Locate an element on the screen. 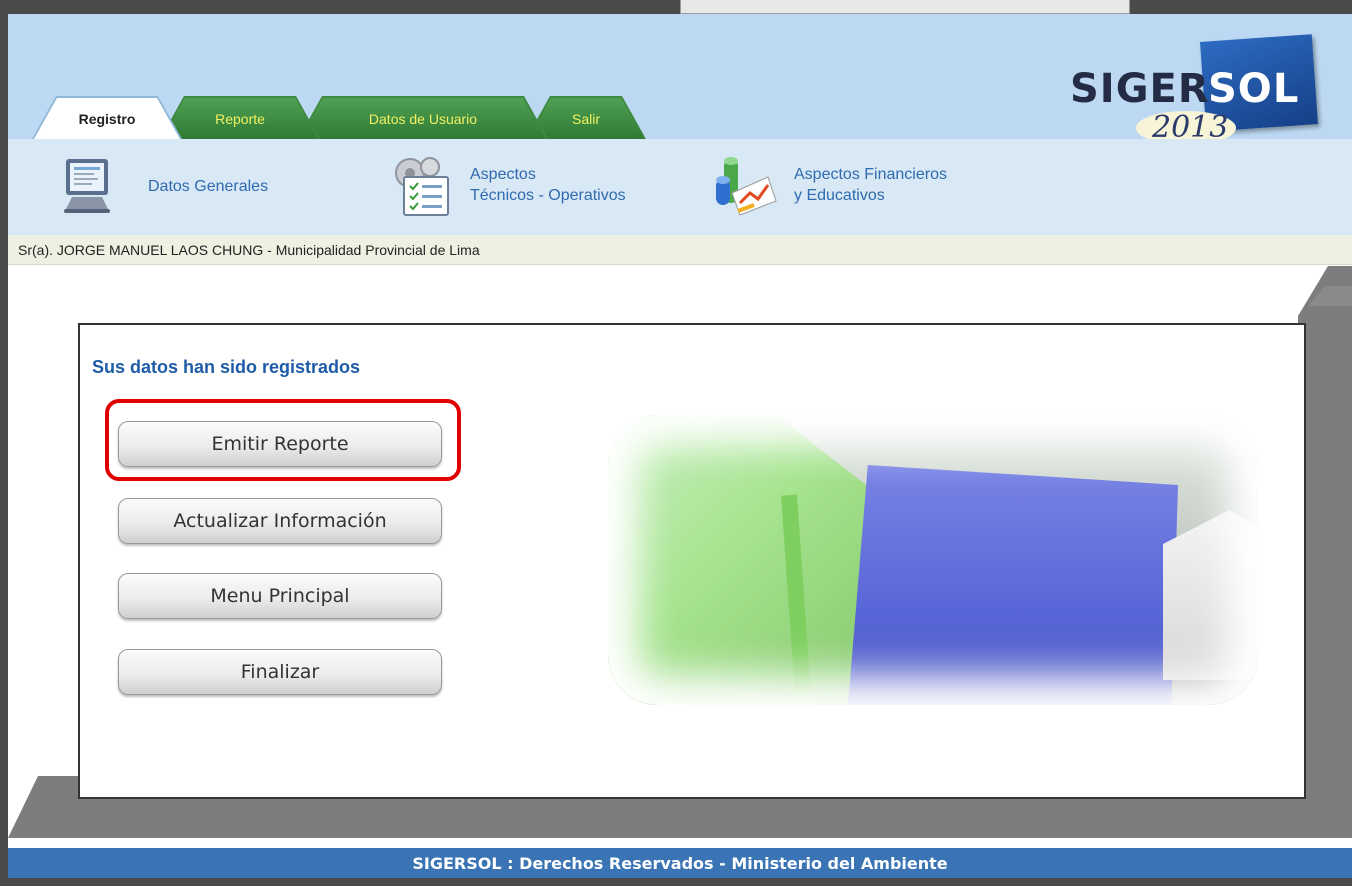 The image size is (1352, 886). checklist-gears-icon is located at coordinates (421, 186).